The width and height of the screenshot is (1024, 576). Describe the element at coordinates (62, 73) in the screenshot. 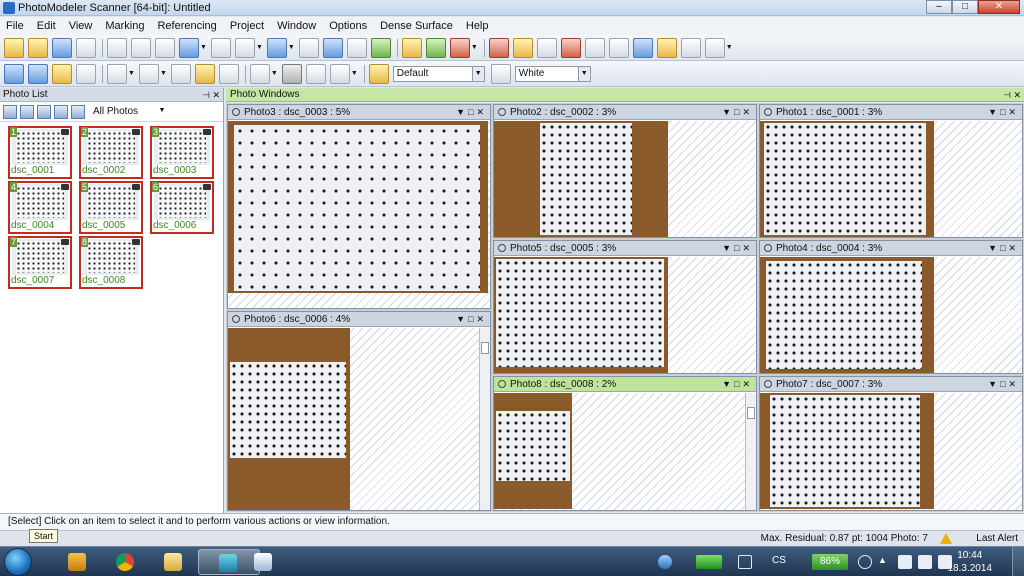

I see `photo-table-icon` at that location.